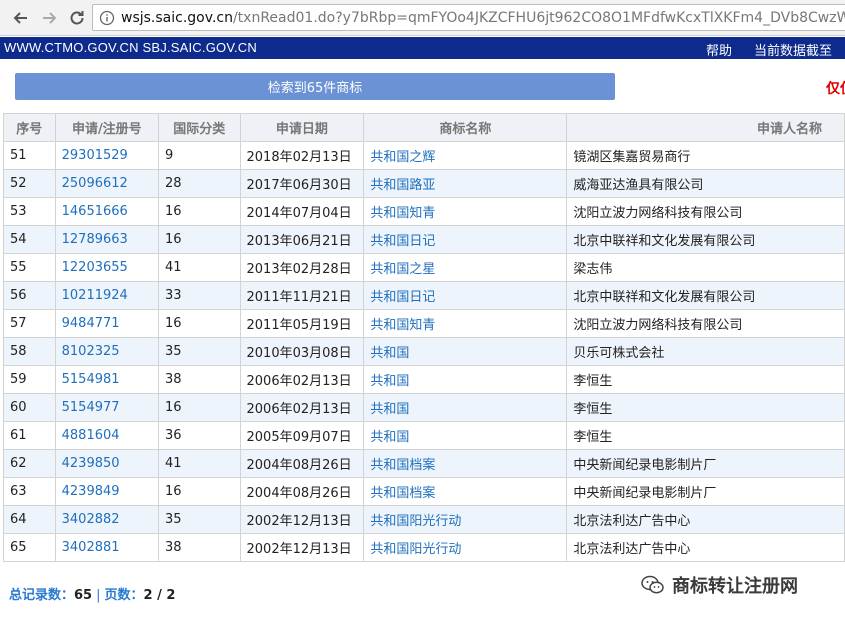 Image resolution: width=845 pixels, height=624 pixels. Describe the element at coordinates (29, 351) in the screenshot. I see `seq-cell: 58` at that location.